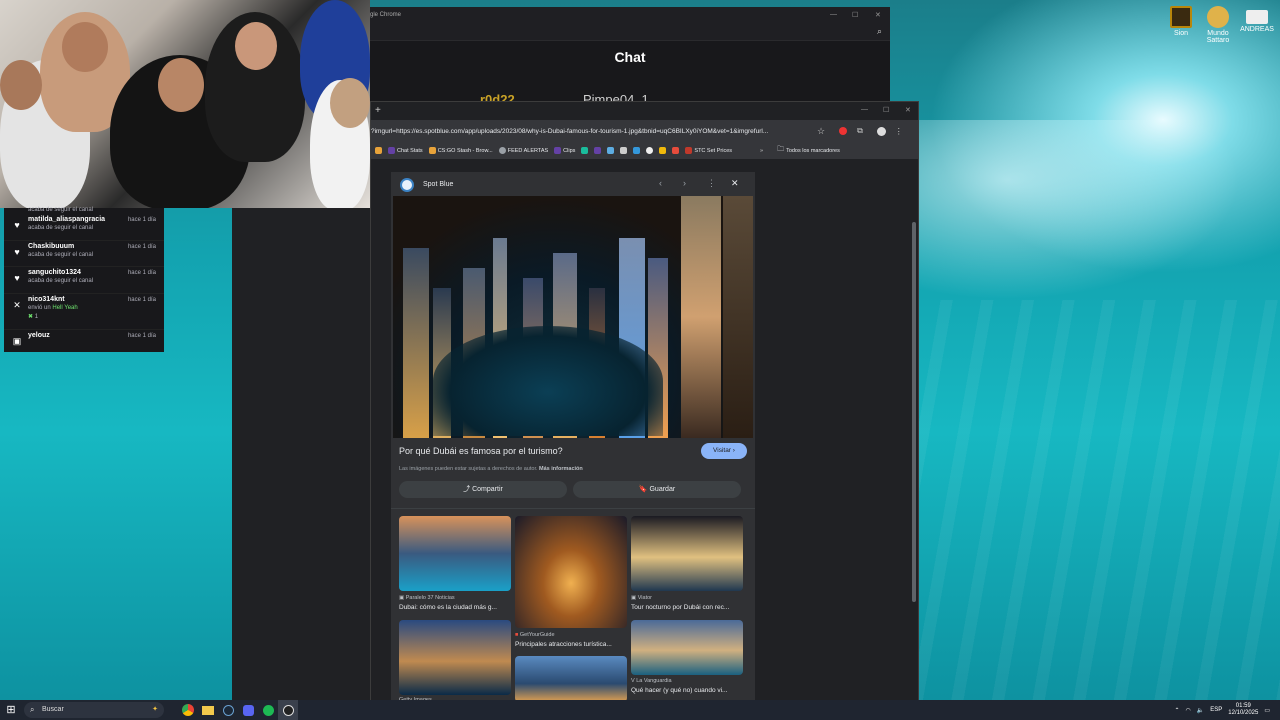 The height and width of the screenshot is (720, 1280). What do you see at coordinates (1267, 710) in the screenshot?
I see `notification-icon: ▭` at bounding box center [1267, 710].